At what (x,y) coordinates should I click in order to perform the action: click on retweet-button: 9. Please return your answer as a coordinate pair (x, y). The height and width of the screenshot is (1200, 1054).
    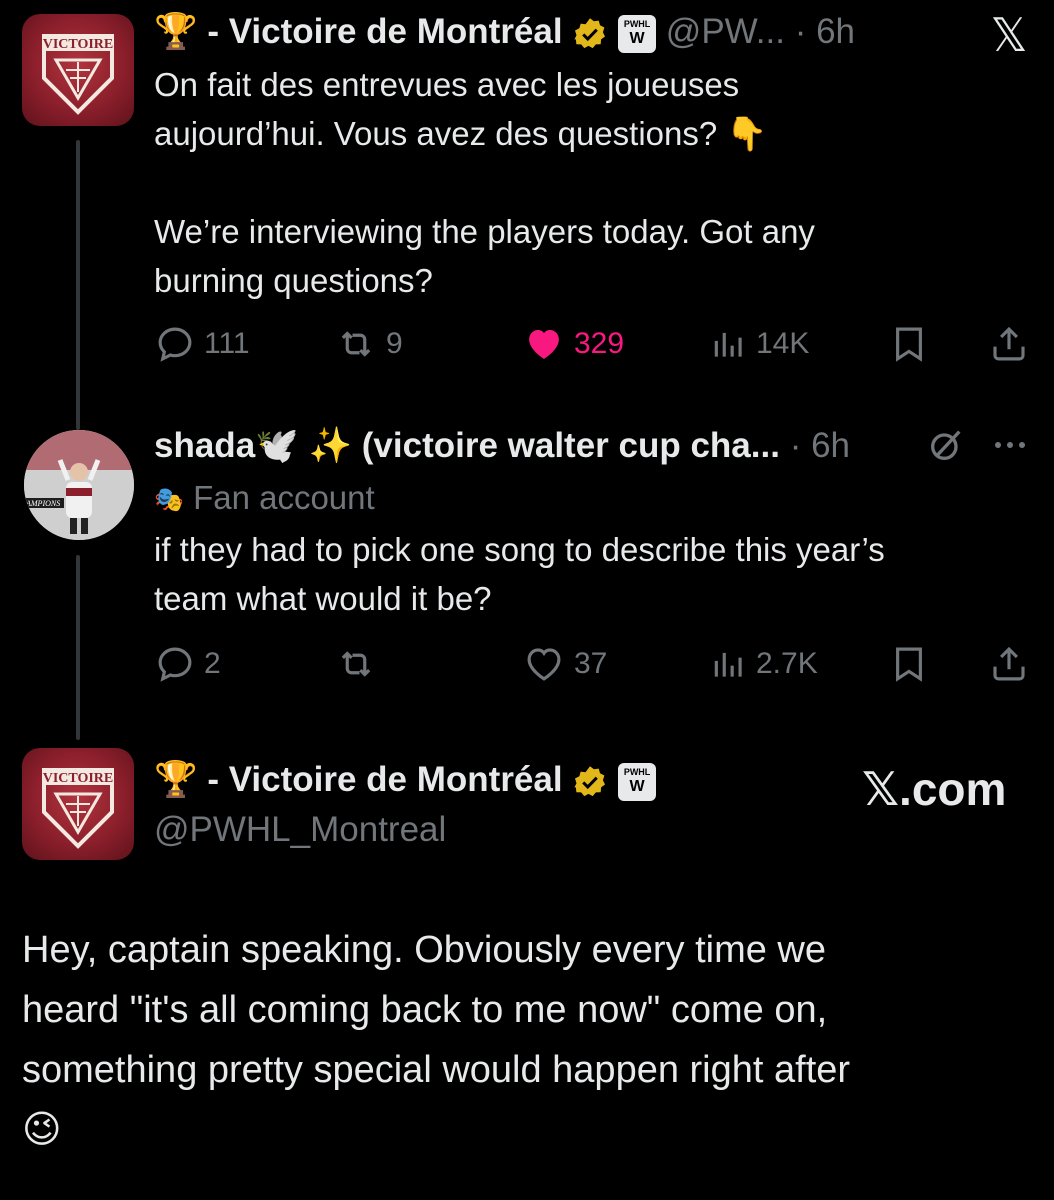
    Looking at the image, I should click on (368, 344).